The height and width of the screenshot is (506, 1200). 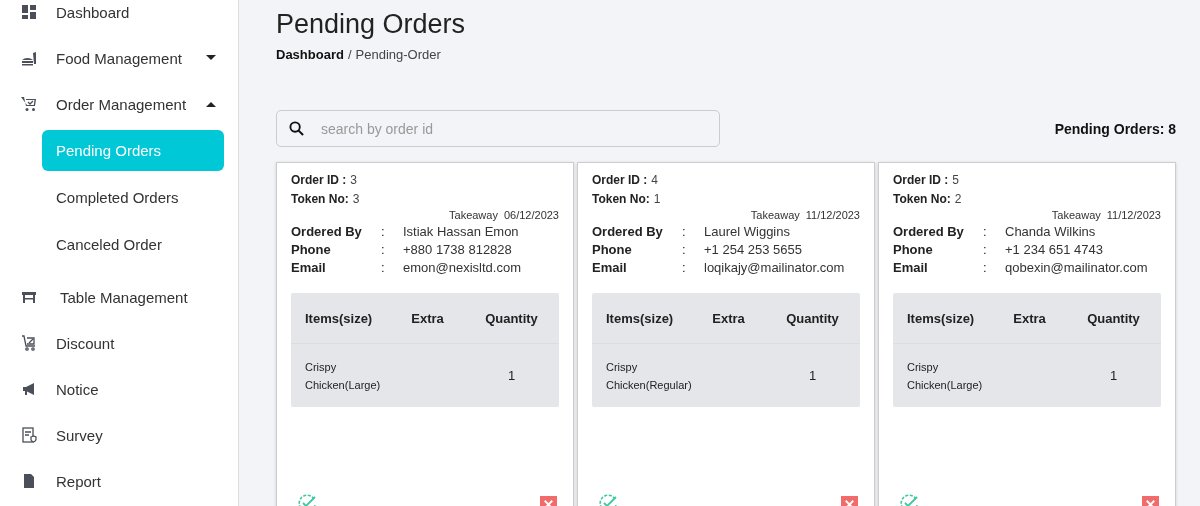 What do you see at coordinates (147, 435) in the screenshot?
I see `sidebar-item: Survey` at bounding box center [147, 435].